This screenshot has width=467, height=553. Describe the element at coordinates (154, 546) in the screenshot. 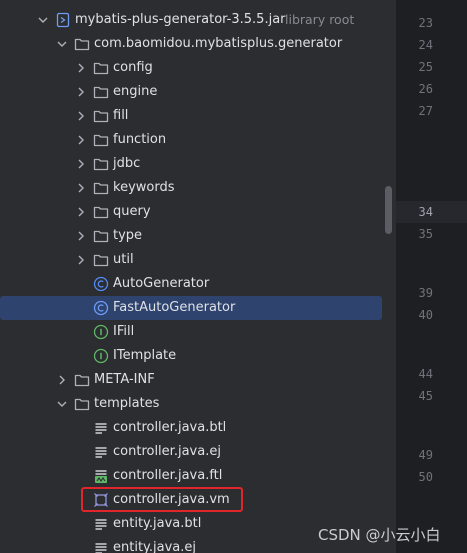

I see `file-label: entity.java.ej` at that location.